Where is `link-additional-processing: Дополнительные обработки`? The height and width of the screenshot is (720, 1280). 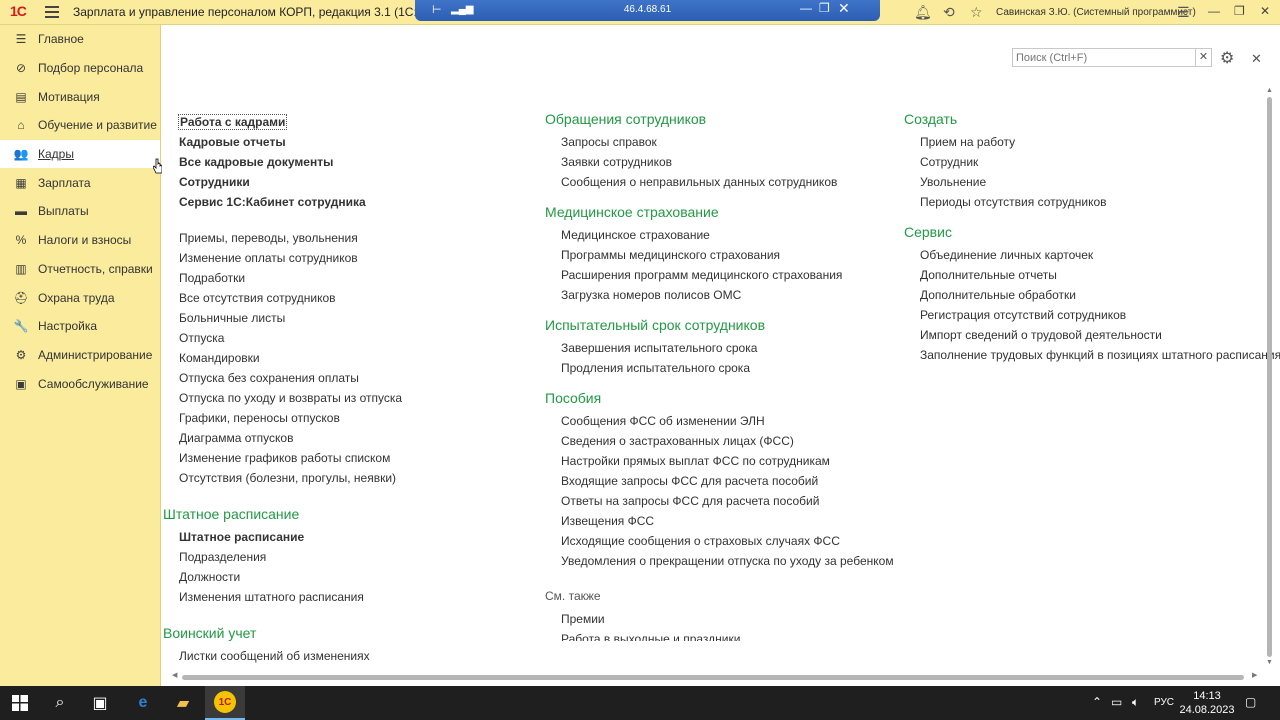 link-additional-processing: Дополнительные обработки is located at coordinates (1092, 295).